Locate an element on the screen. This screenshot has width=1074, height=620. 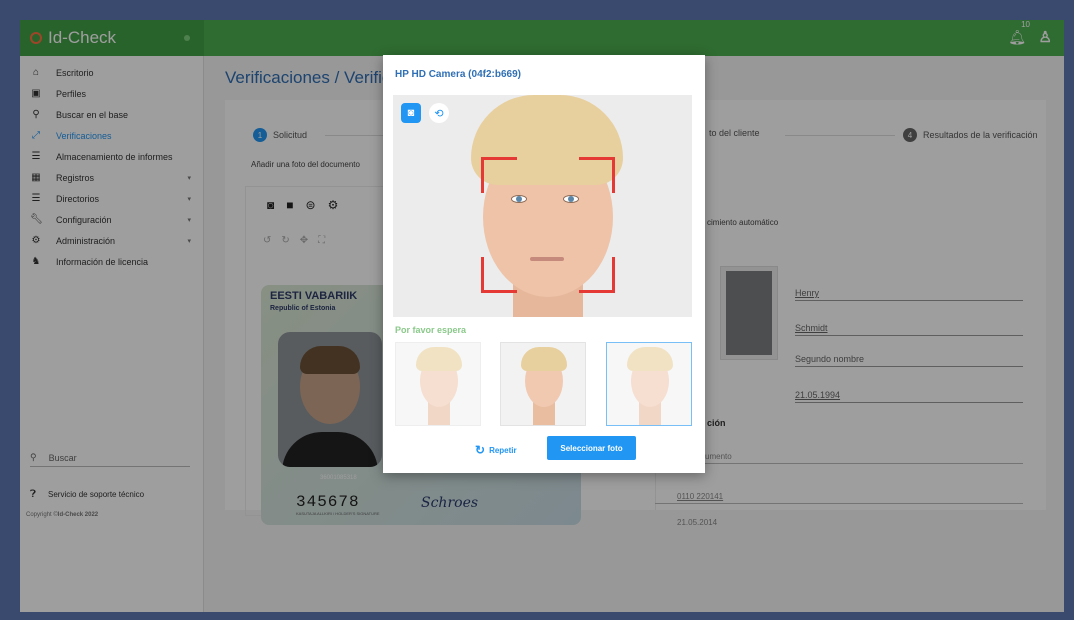
wait-message: Por favor espera is located at coordinates (431, 330).